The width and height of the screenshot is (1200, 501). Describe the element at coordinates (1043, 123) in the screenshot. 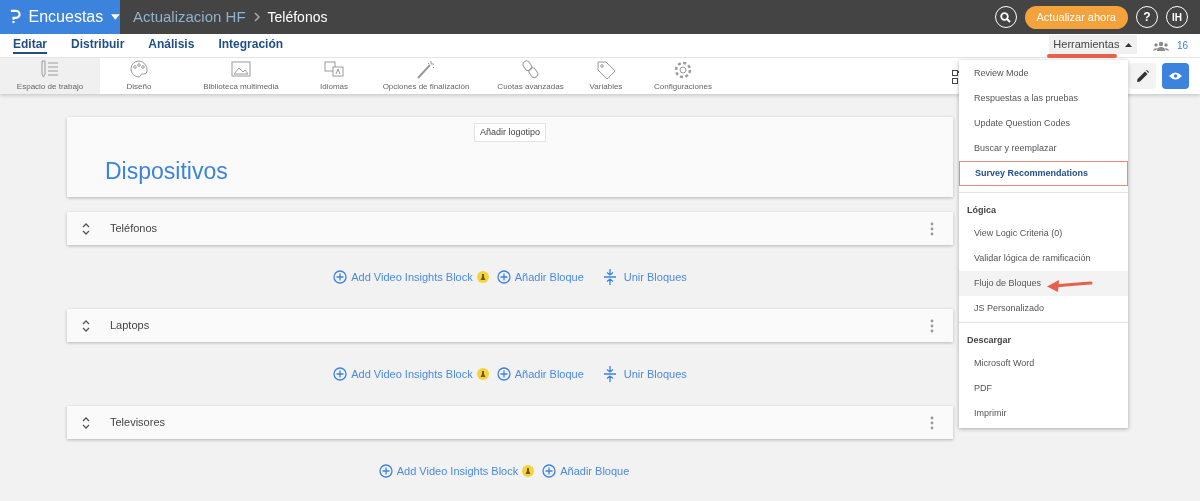

I see `menu-item: Update Question Codes` at that location.